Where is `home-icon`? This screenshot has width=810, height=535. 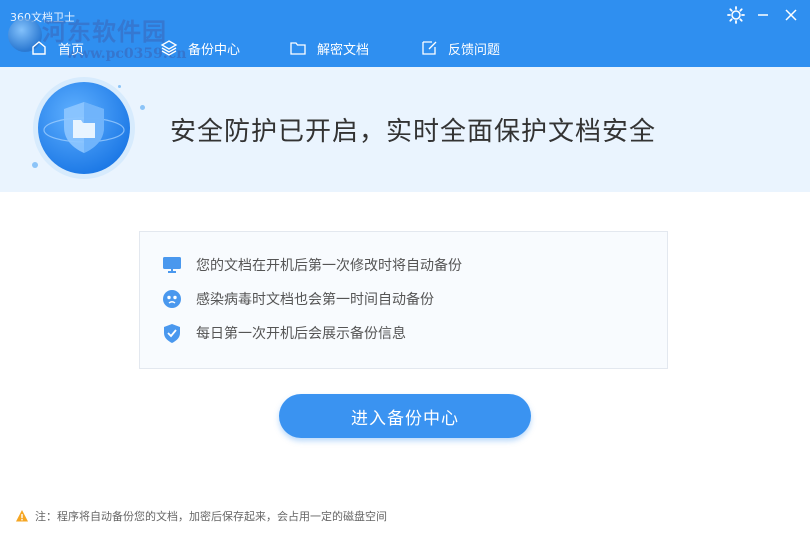
home-icon is located at coordinates (39, 48).